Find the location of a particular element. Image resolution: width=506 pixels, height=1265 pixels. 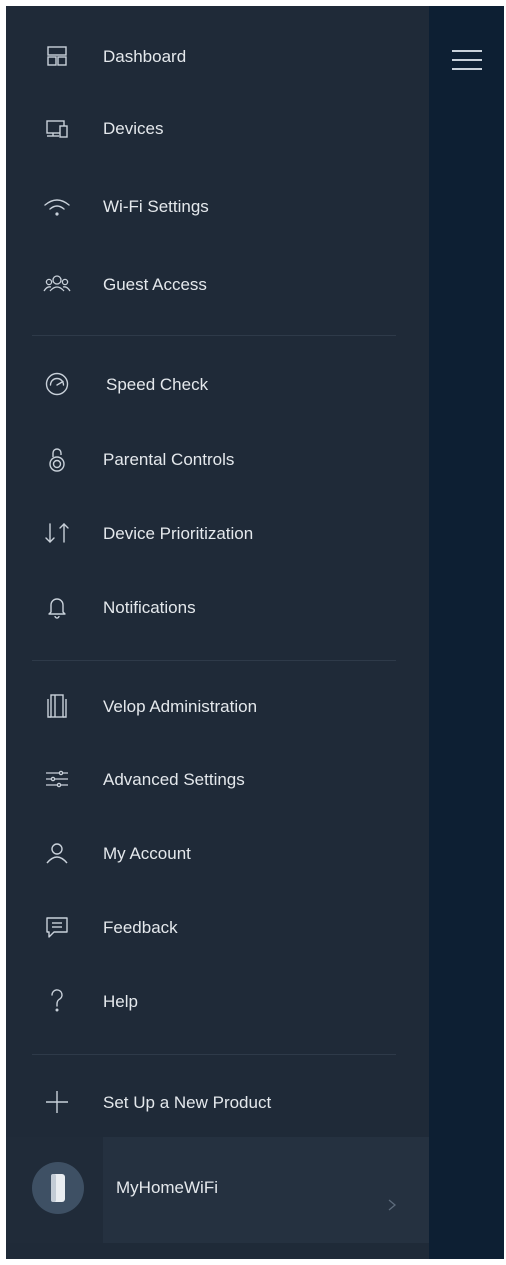

menu-item-label: Parental Controls is located at coordinates (169, 459).